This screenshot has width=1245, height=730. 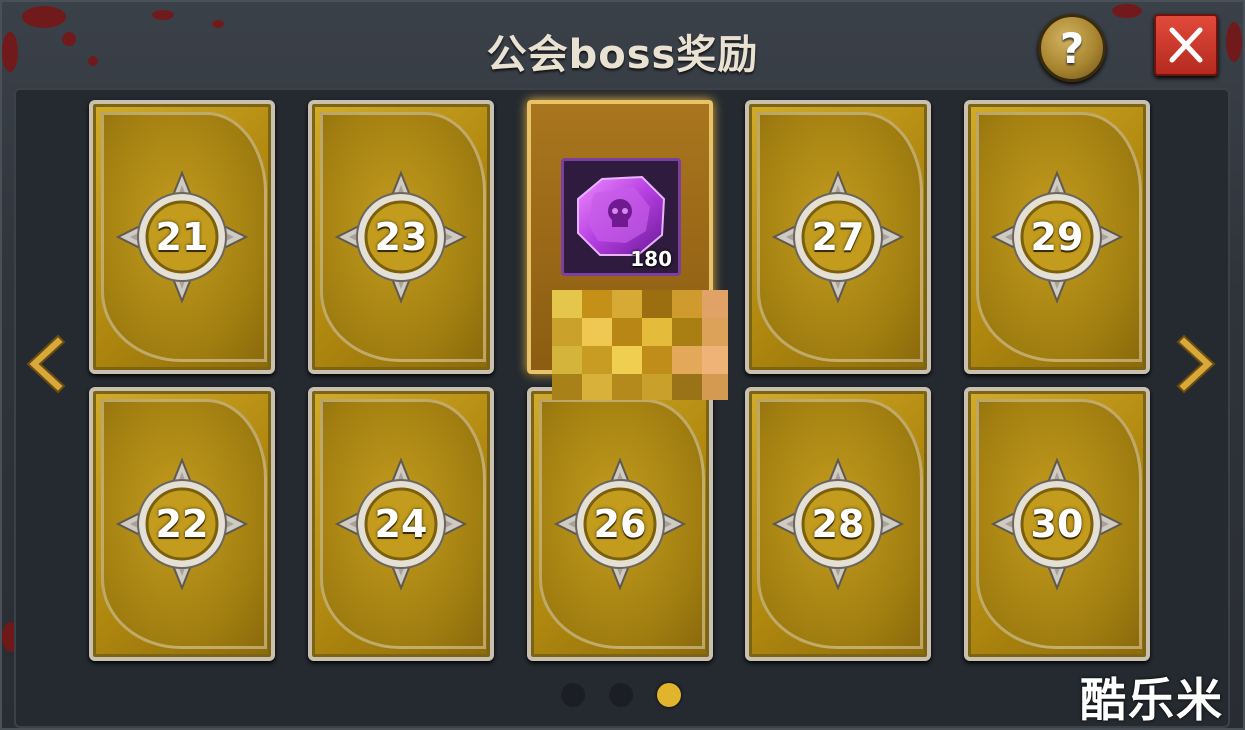 I want to click on medal-badge-icon: 28, so click(x=838, y=524).